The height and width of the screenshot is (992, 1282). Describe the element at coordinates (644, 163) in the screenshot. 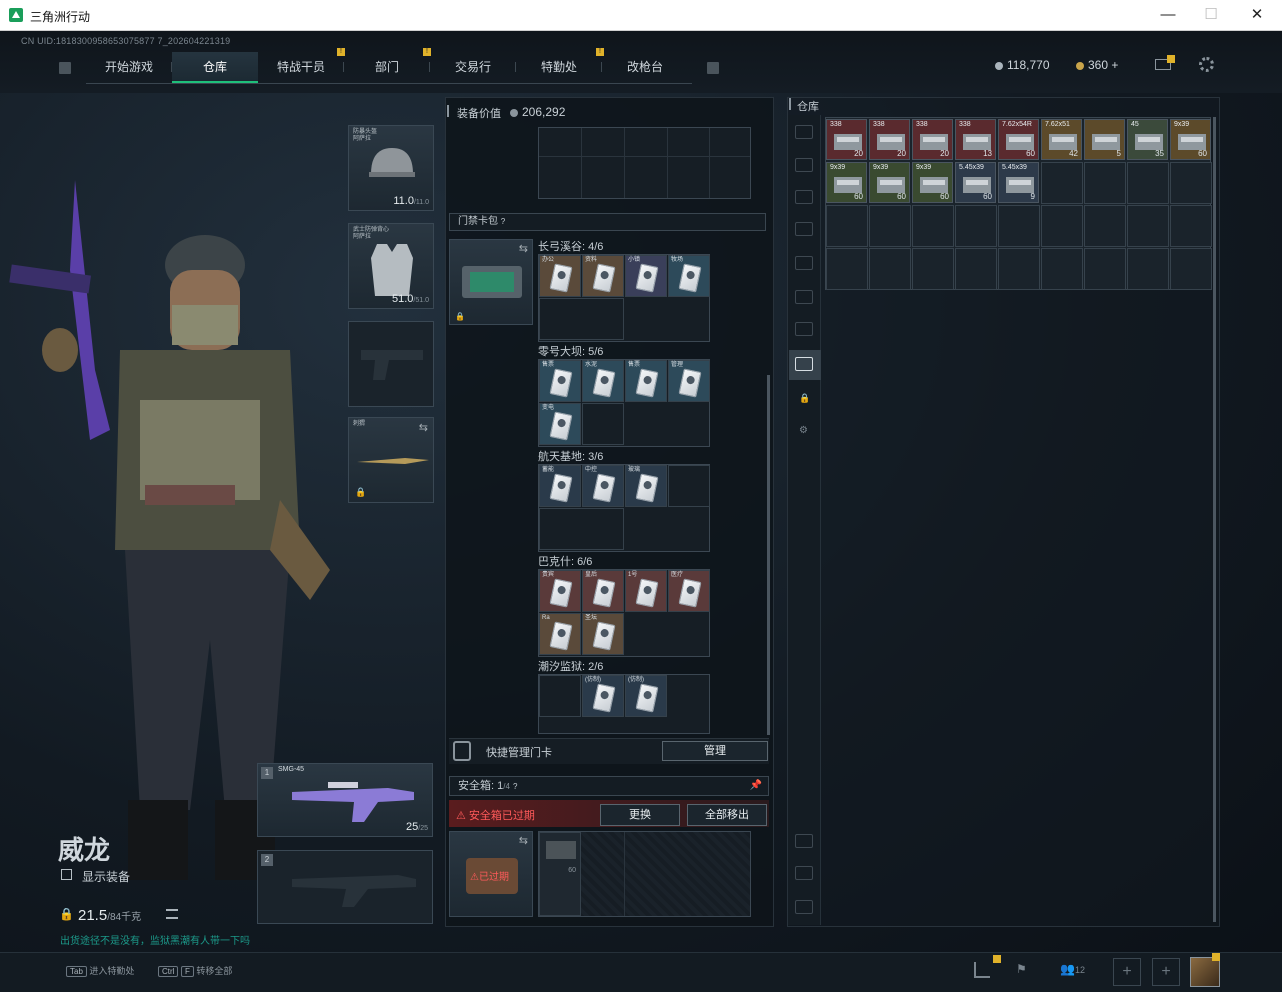

I see `backpack-grid` at that location.